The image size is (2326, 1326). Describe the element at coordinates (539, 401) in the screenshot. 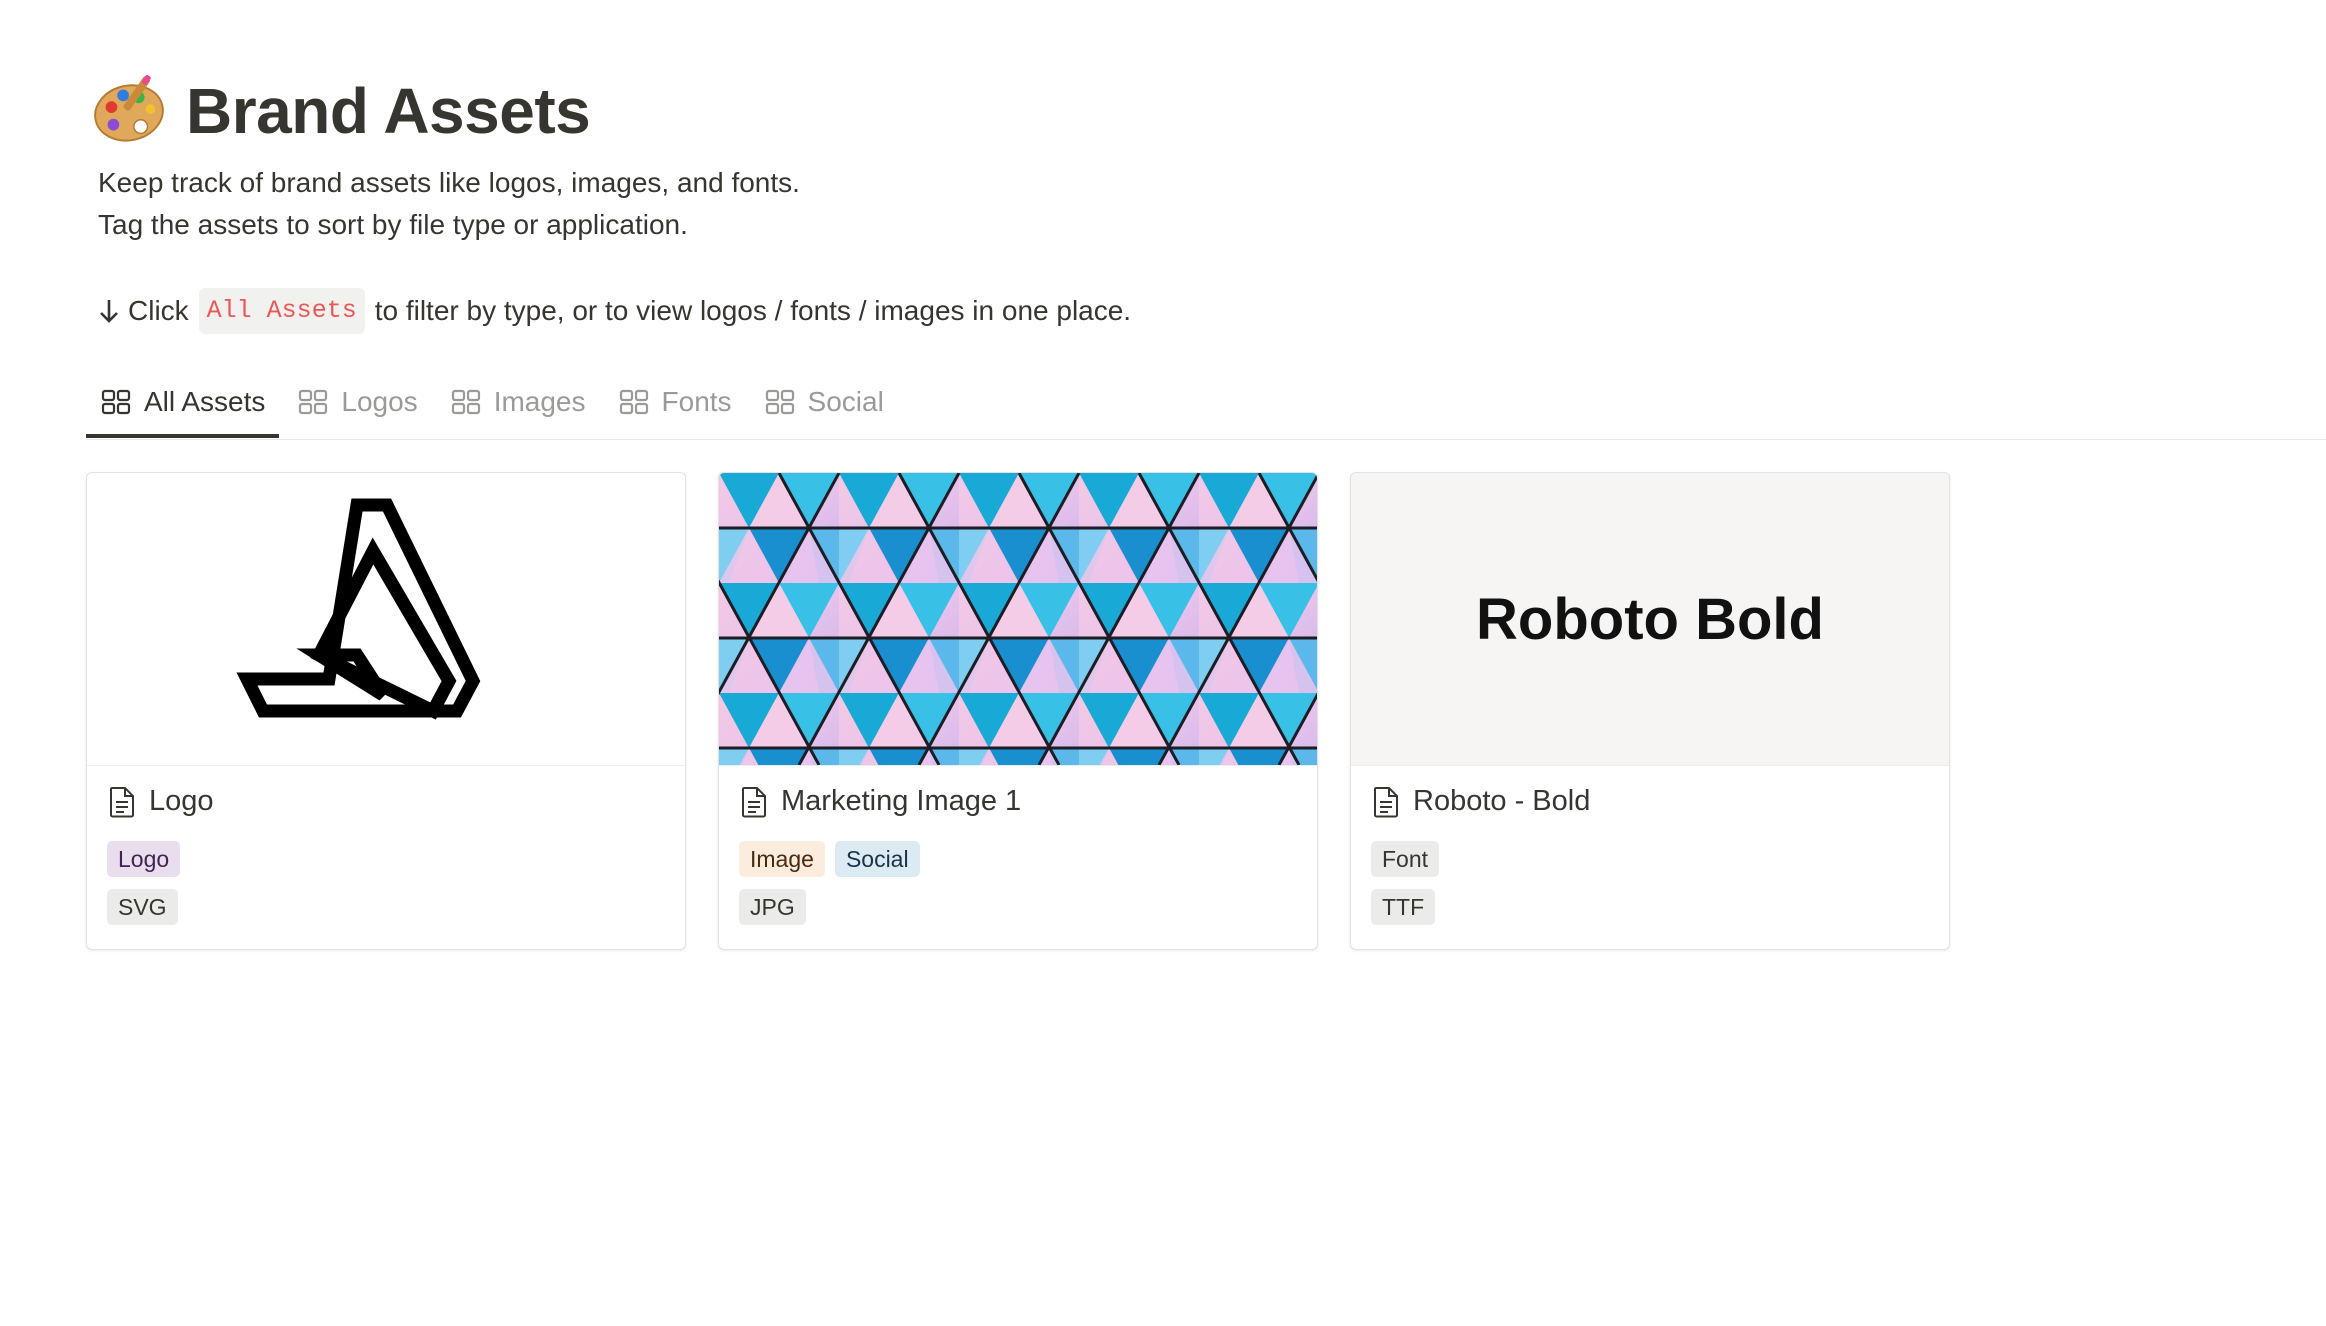

I see `tab-label: Images` at that location.